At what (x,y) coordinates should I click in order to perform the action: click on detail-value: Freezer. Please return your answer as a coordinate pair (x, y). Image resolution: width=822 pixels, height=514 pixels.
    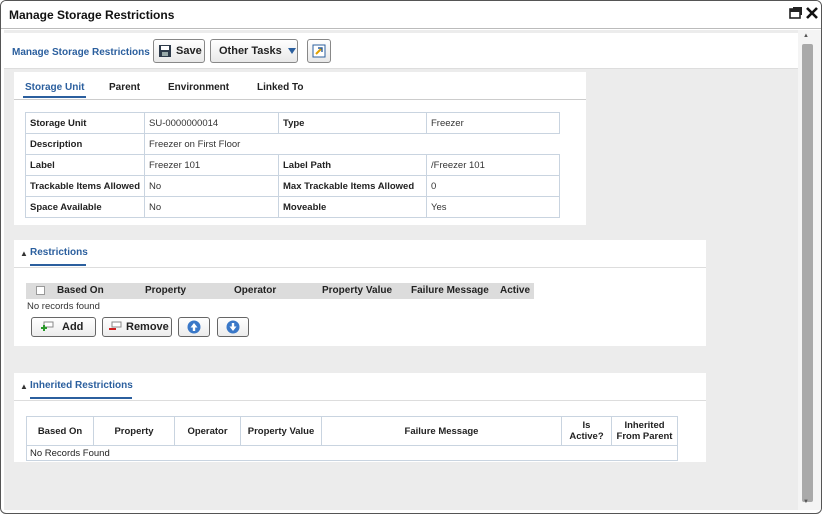
    Looking at the image, I should click on (493, 123).